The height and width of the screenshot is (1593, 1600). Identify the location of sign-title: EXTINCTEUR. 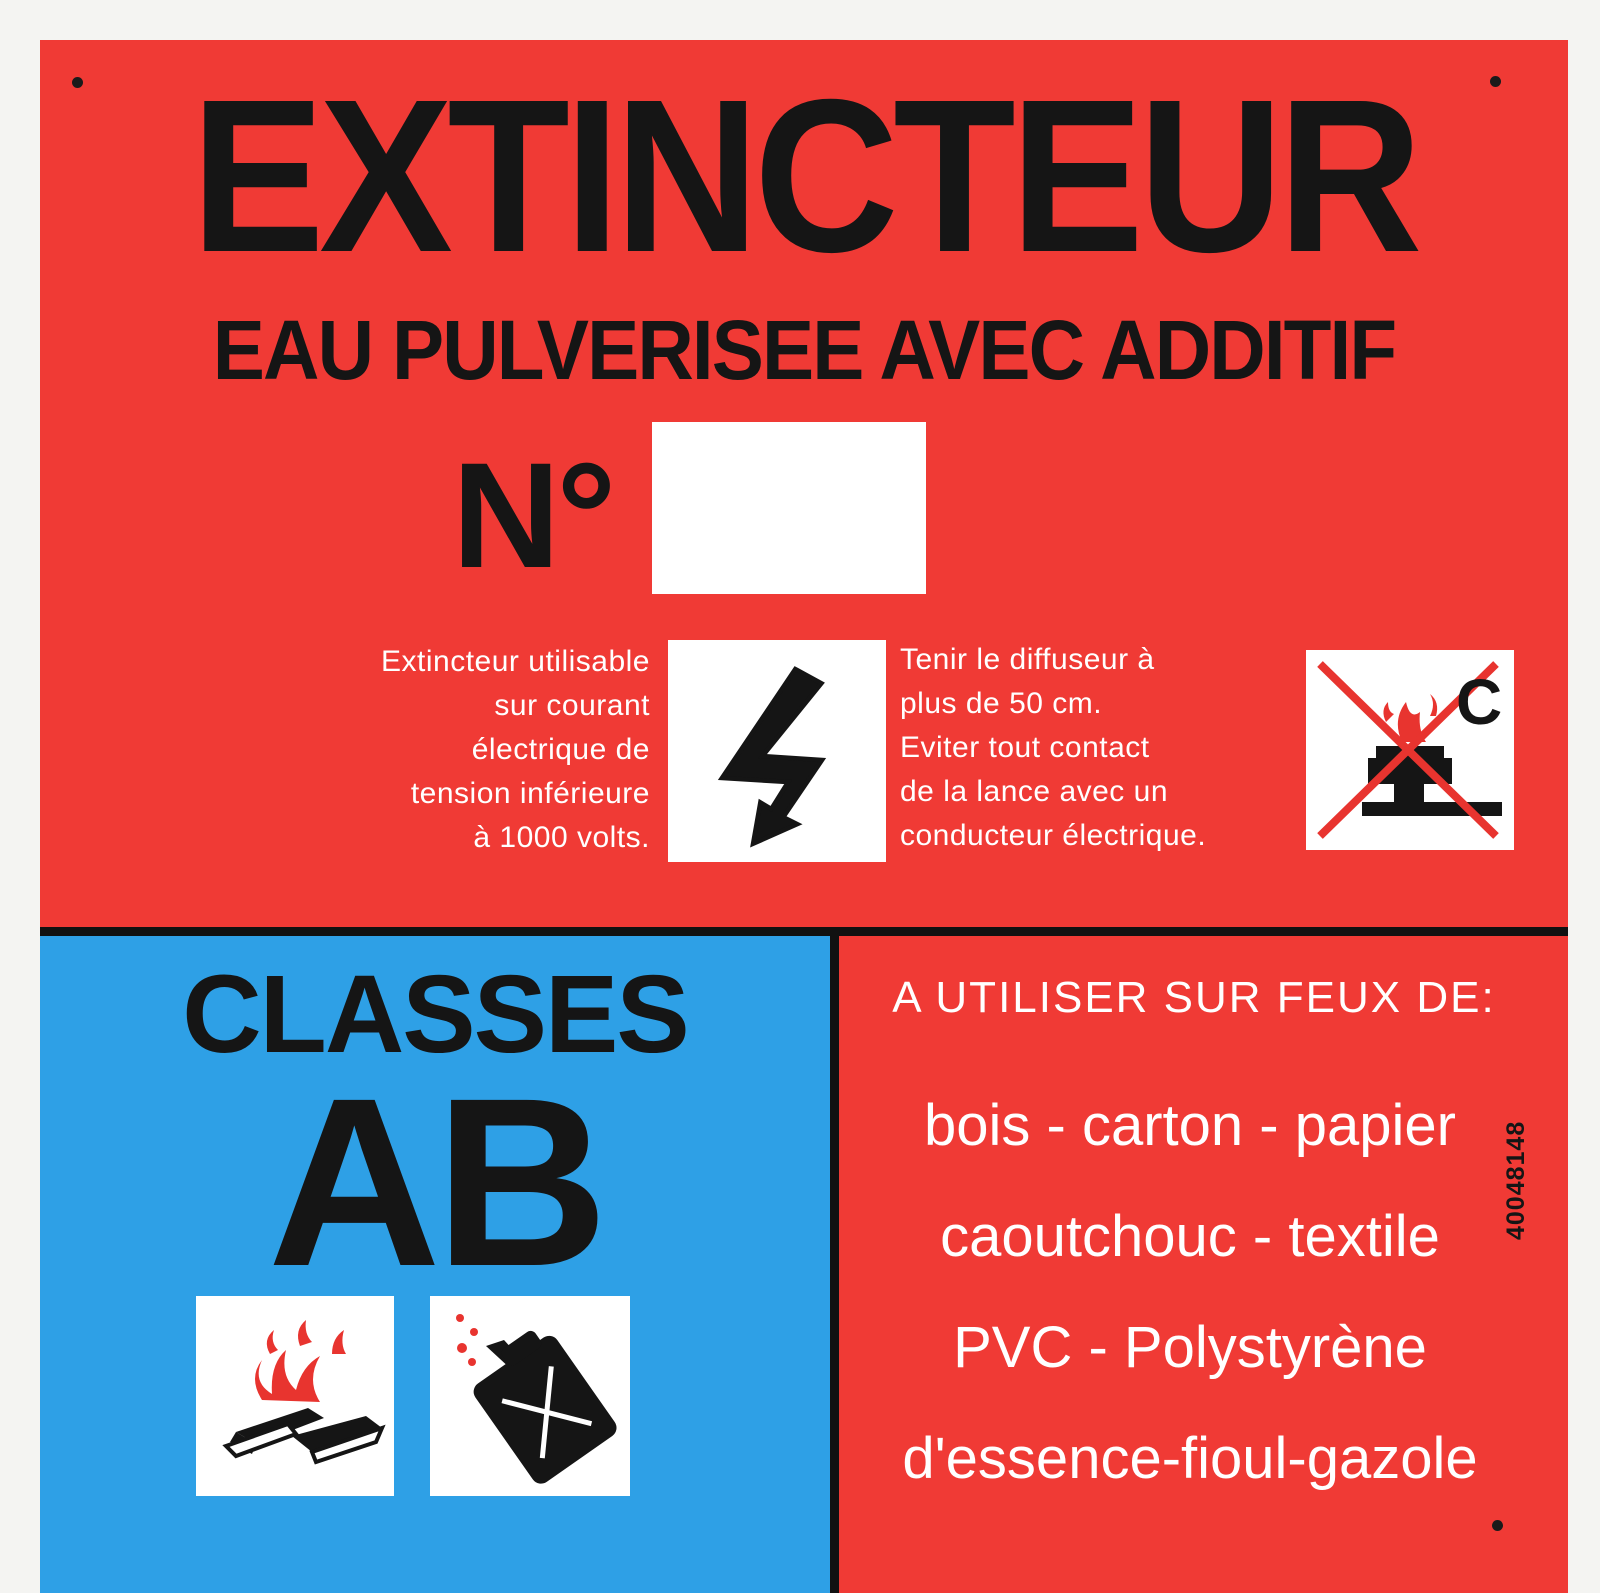
(806, 176).